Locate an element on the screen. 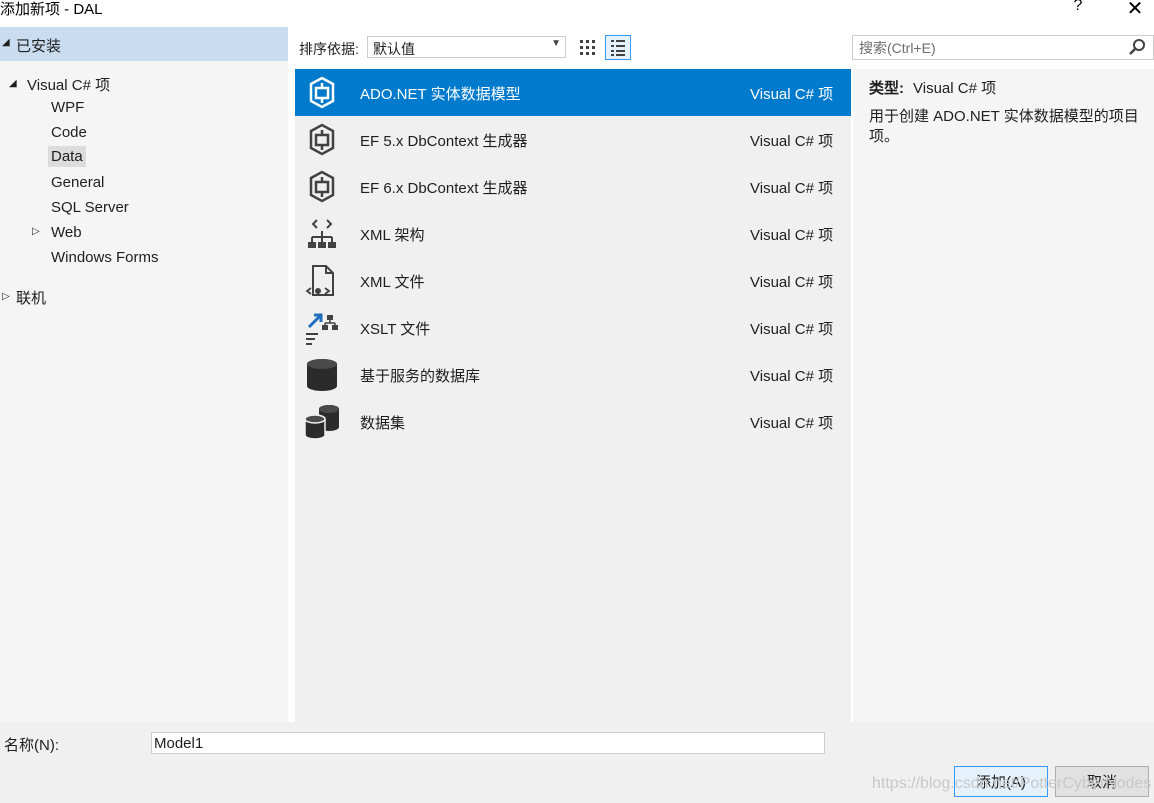 The image size is (1154, 803). xml-file-icon is located at coordinates (319, 280).